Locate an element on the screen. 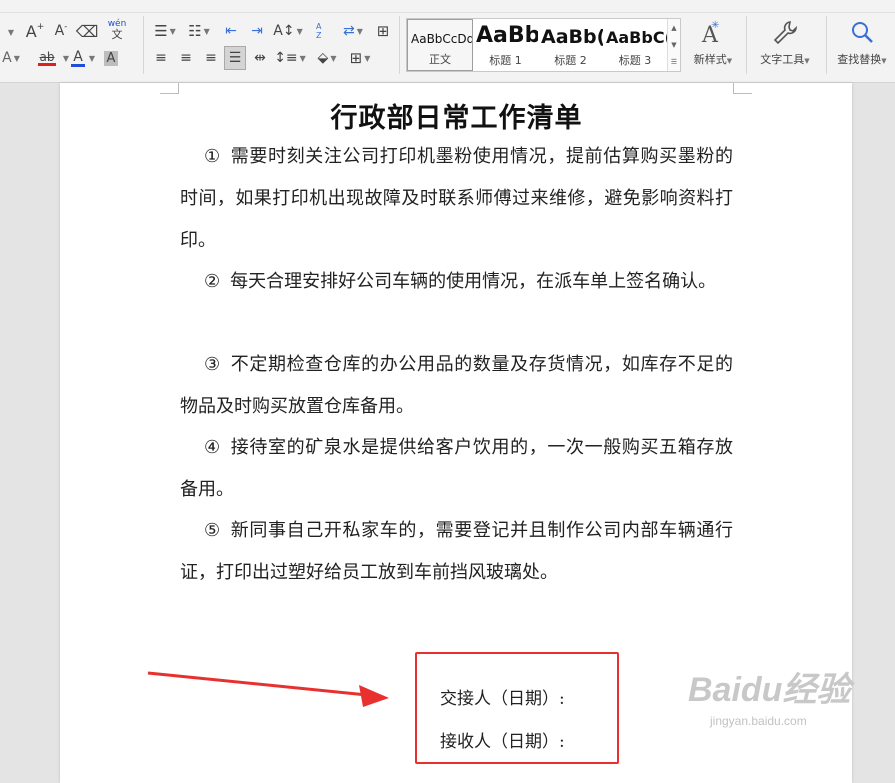  receiver-signature-line: 接收人（日期）: is located at coordinates (502, 742).